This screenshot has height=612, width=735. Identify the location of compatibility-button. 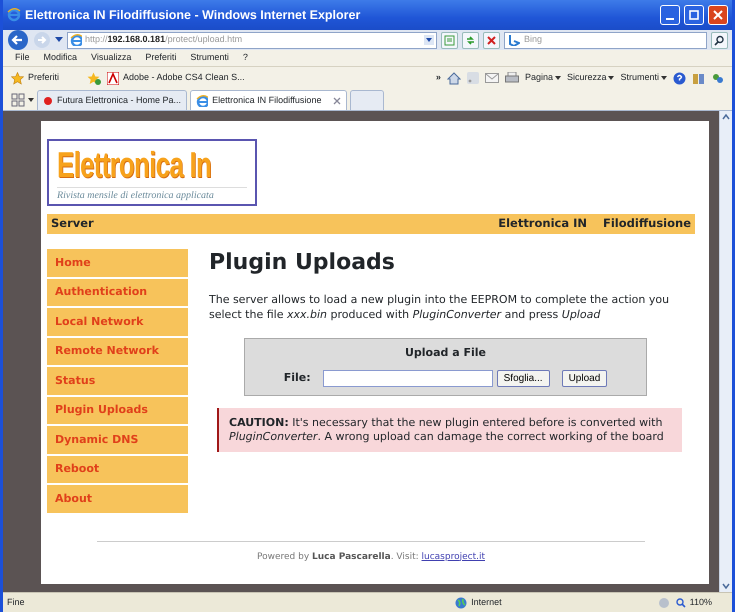
(449, 40).